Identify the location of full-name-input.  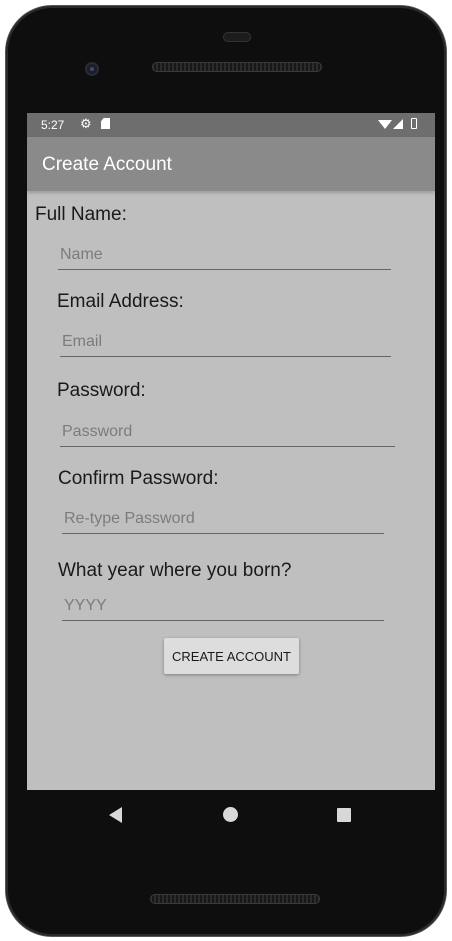
(224, 255).